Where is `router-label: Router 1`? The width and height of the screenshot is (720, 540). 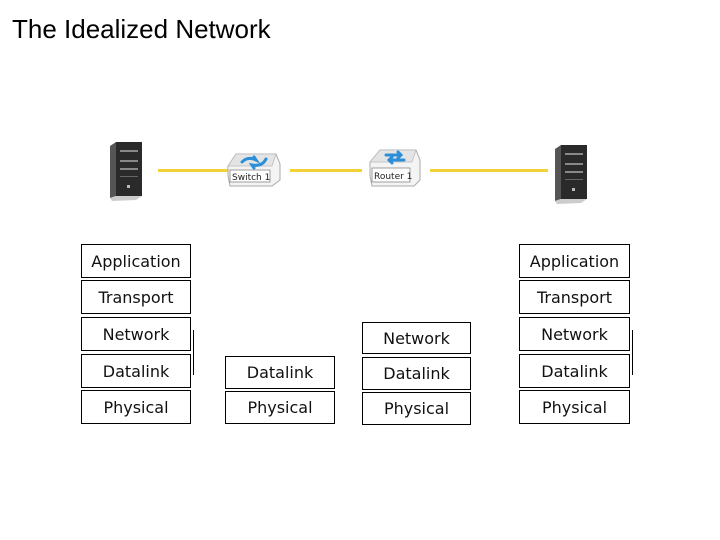 router-label: Router 1 is located at coordinates (393, 177).